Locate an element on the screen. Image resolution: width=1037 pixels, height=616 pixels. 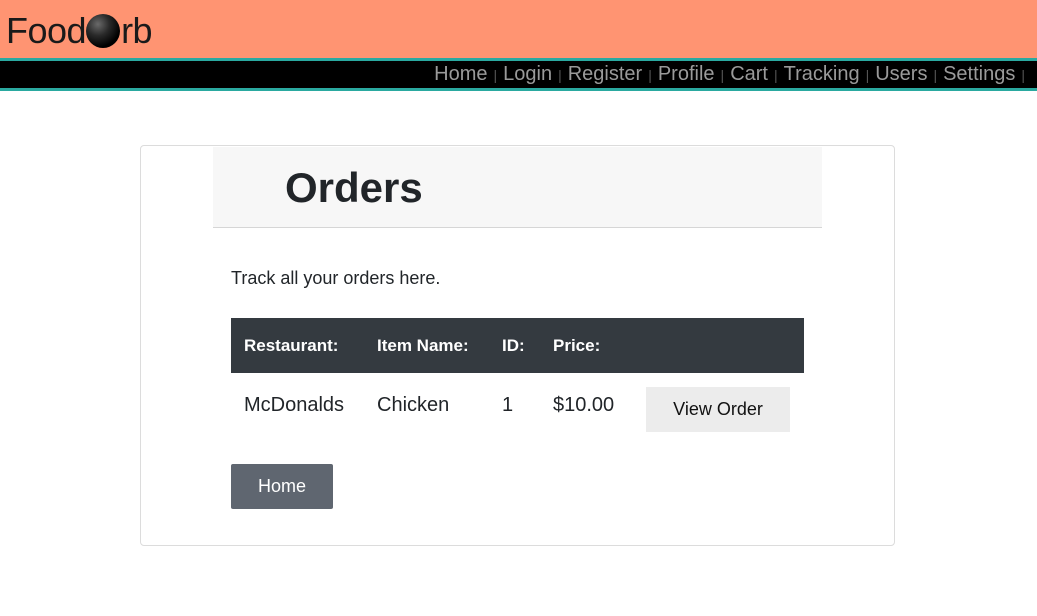
header-bar: Food rb is located at coordinates (518, 29).